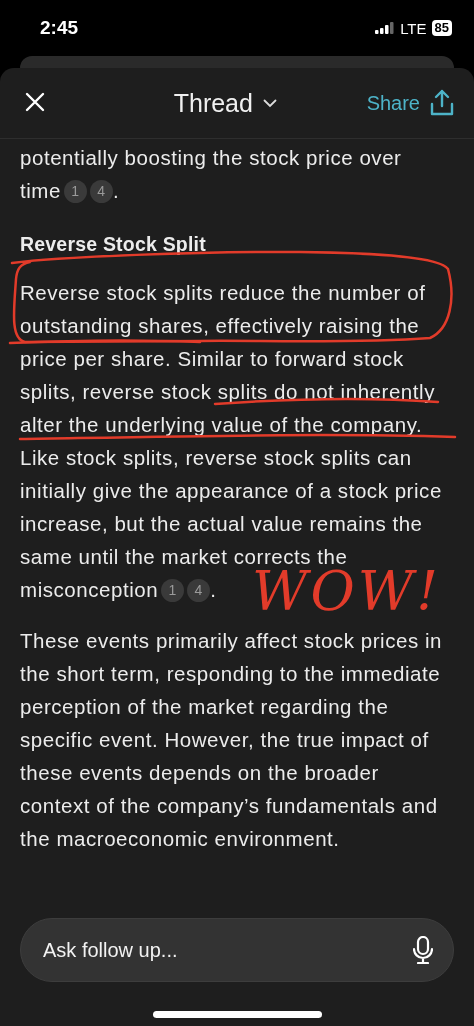 This screenshot has width=474, height=1026. Describe the element at coordinates (35, 102) in the screenshot. I see `close-icon` at that location.